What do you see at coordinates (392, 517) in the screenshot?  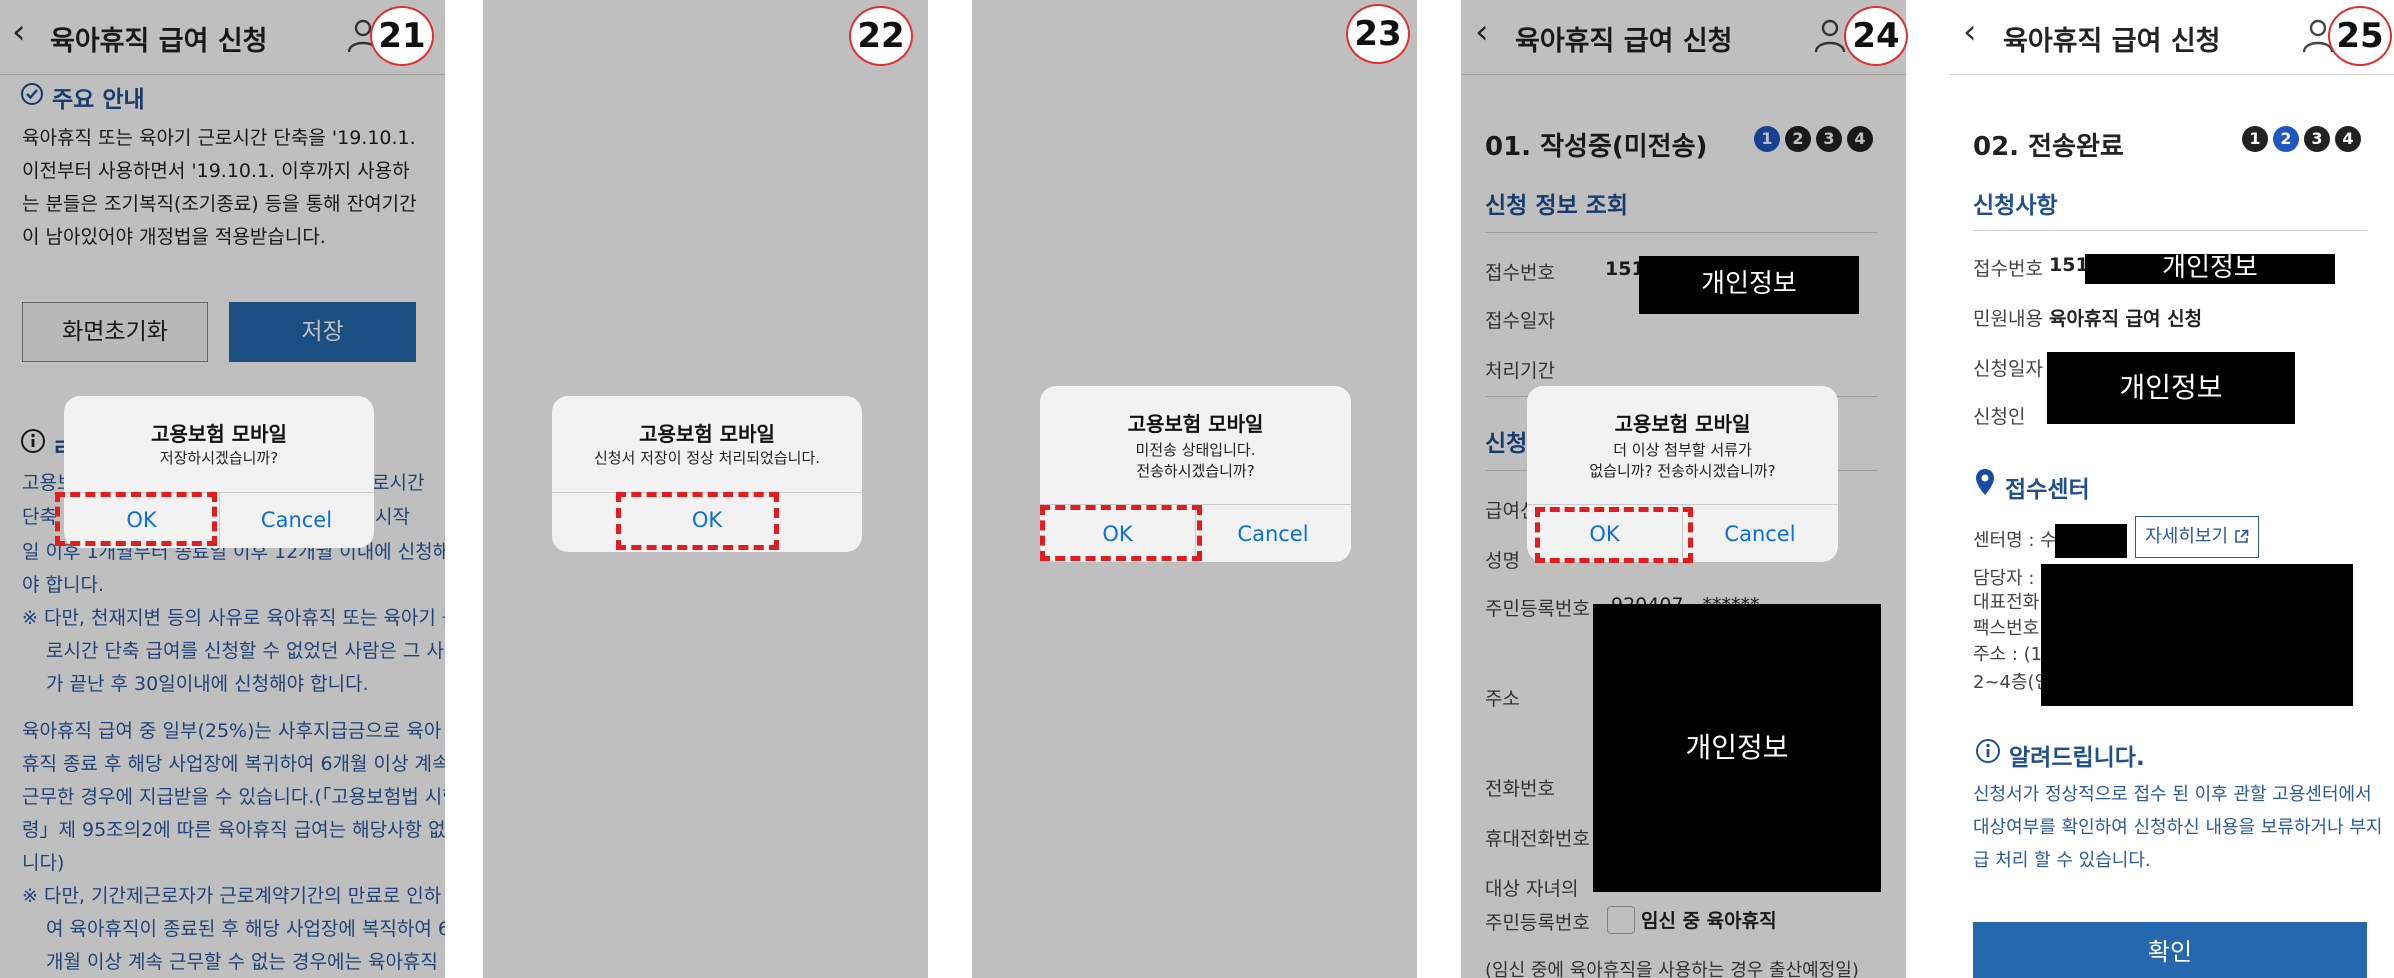 I see `info-text: 시작` at bounding box center [392, 517].